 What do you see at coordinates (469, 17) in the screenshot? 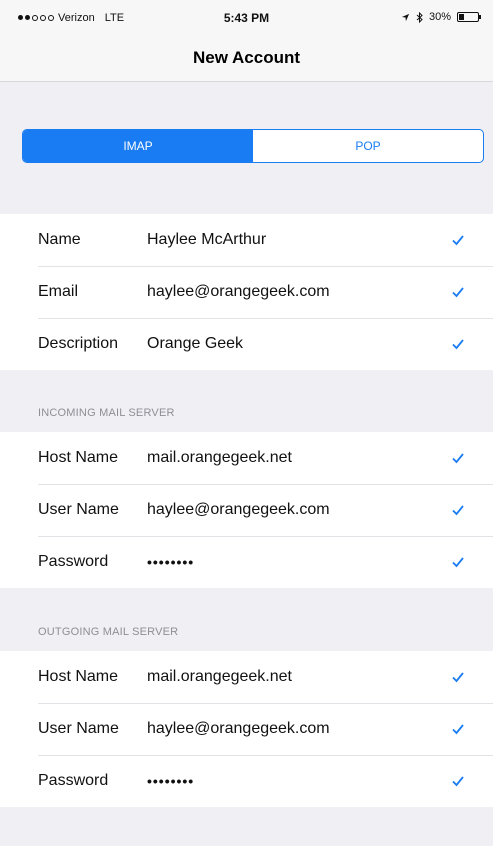
I see `battery-icon` at bounding box center [469, 17].